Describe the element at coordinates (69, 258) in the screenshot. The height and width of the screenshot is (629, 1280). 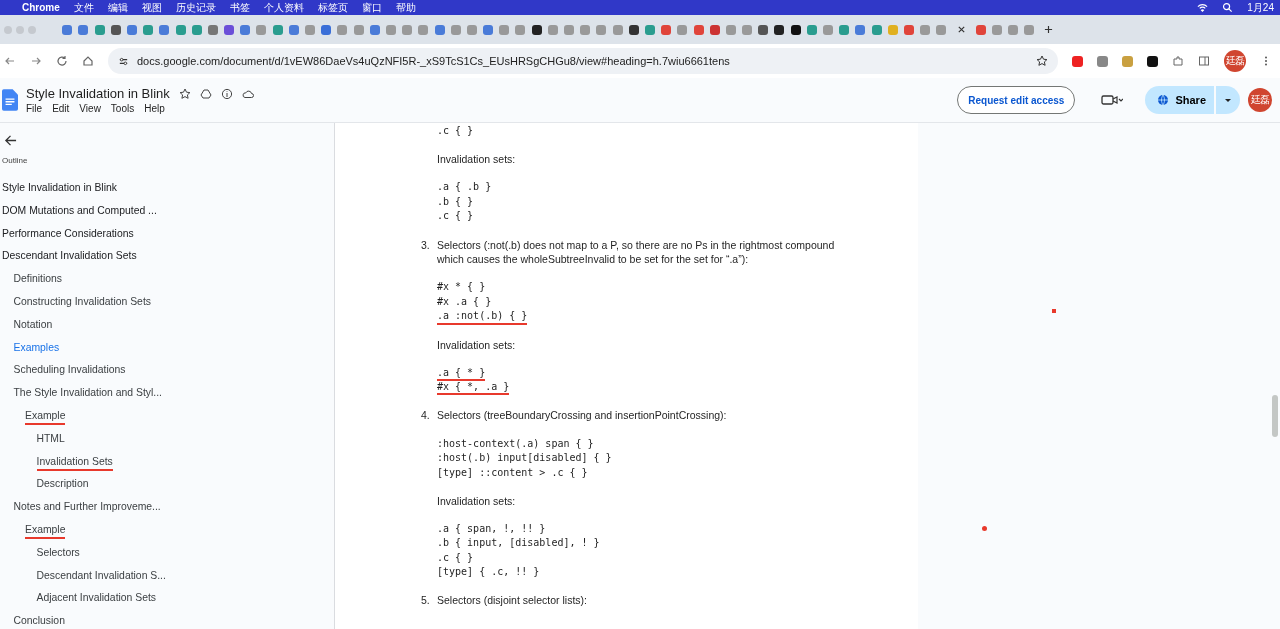
I see `outline-item: Descendant Invalidation Sets` at that location.